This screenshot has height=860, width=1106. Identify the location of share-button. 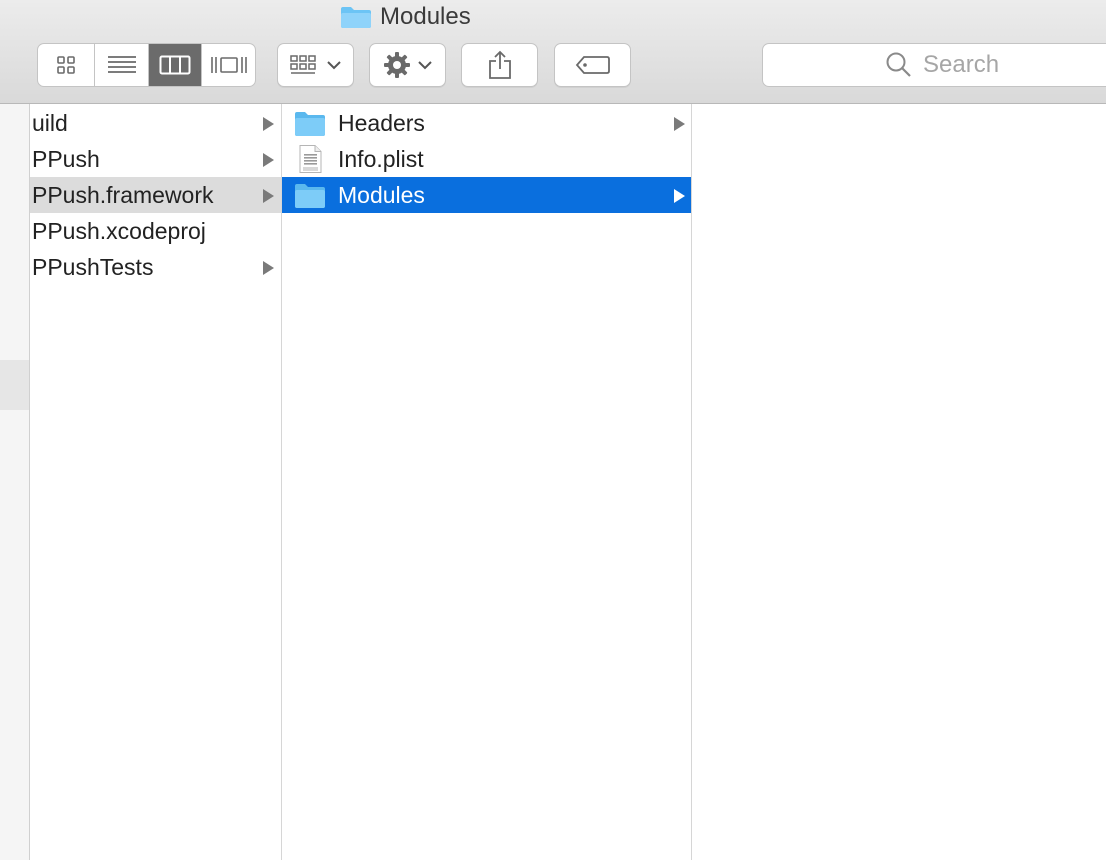
(499, 65).